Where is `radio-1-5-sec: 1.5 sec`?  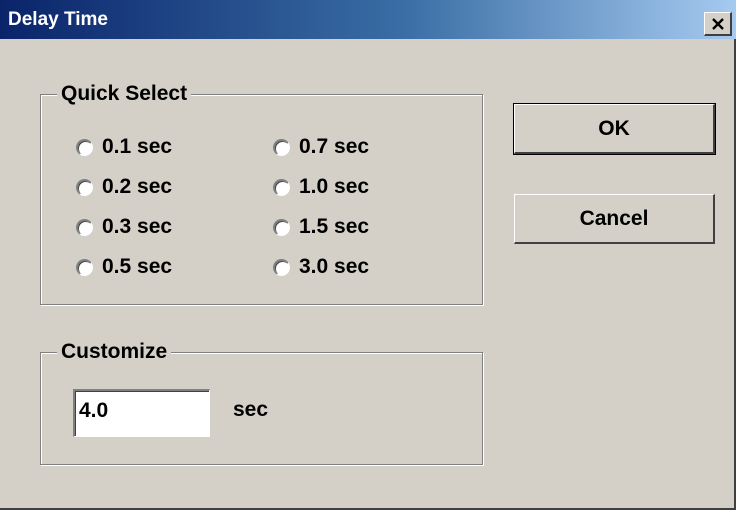
radio-1-5-sec: 1.5 sec is located at coordinates (321, 227).